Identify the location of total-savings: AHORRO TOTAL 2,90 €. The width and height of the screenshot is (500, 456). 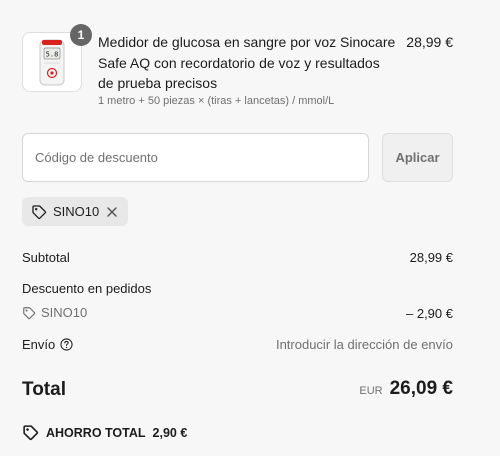
(104, 432).